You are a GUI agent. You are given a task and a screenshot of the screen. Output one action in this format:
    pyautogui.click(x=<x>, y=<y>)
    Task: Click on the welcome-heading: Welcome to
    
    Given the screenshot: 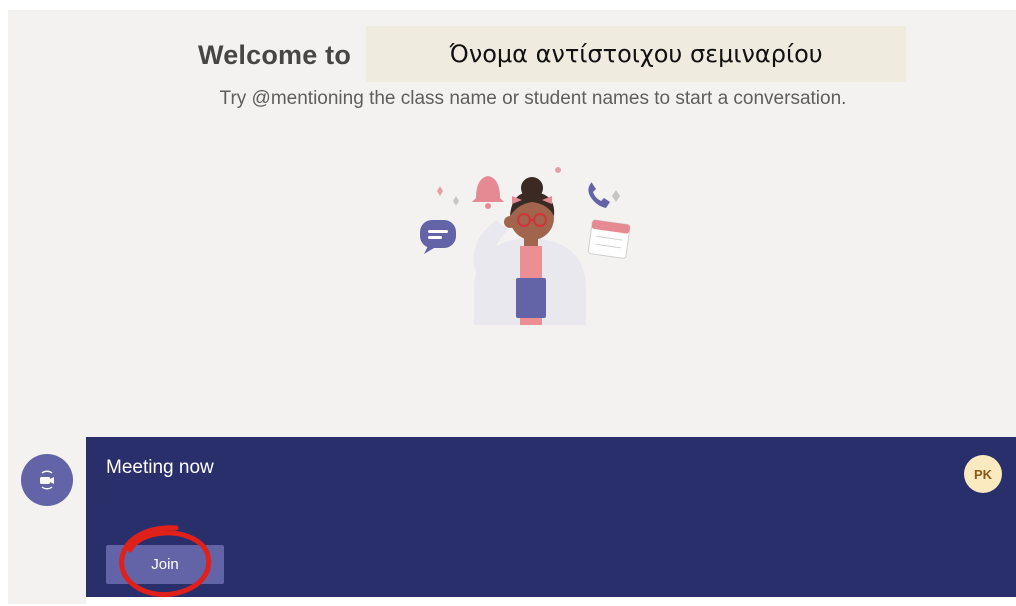 What is the action you would take?
    pyautogui.click(x=275, y=55)
    